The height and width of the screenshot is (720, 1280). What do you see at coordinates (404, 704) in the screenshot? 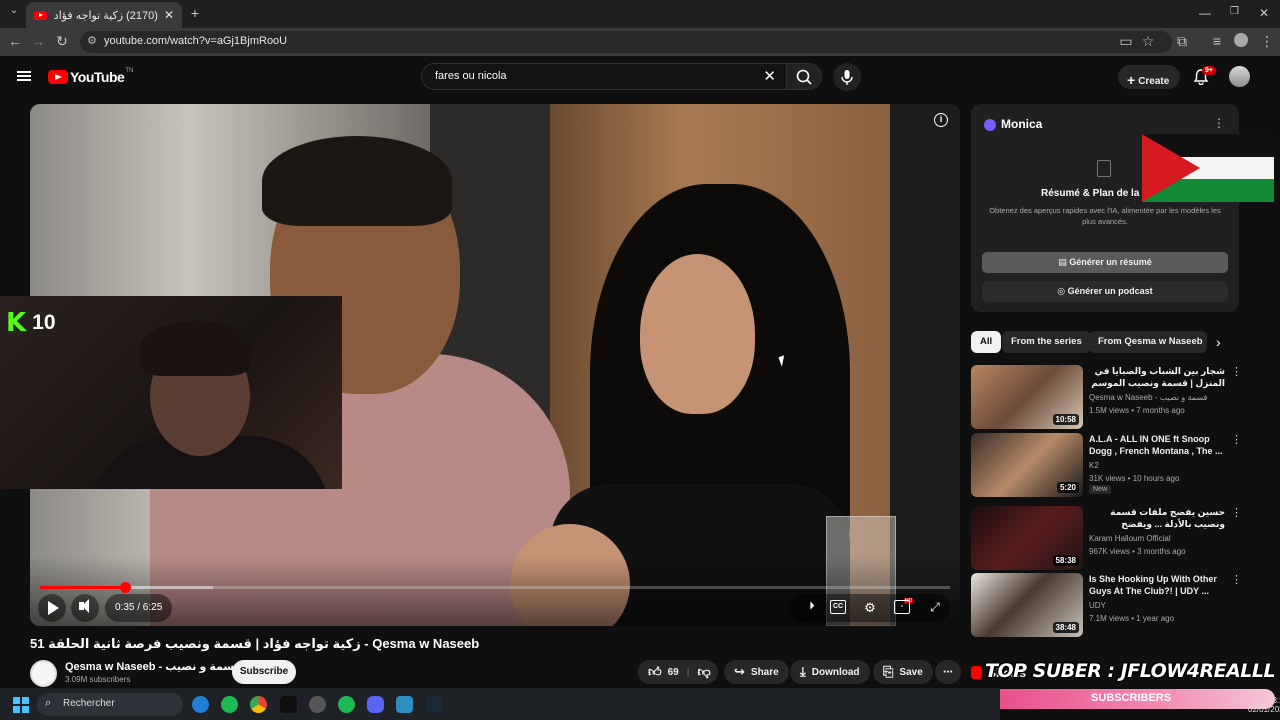
I see `app-icon` at bounding box center [404, 704].